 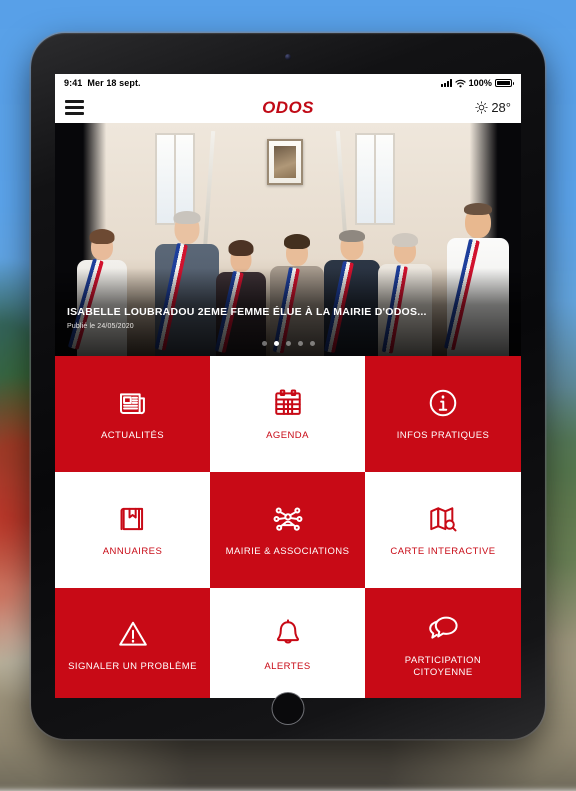 I want to click on warning-triangle-icon, so click(x=132, y=633).